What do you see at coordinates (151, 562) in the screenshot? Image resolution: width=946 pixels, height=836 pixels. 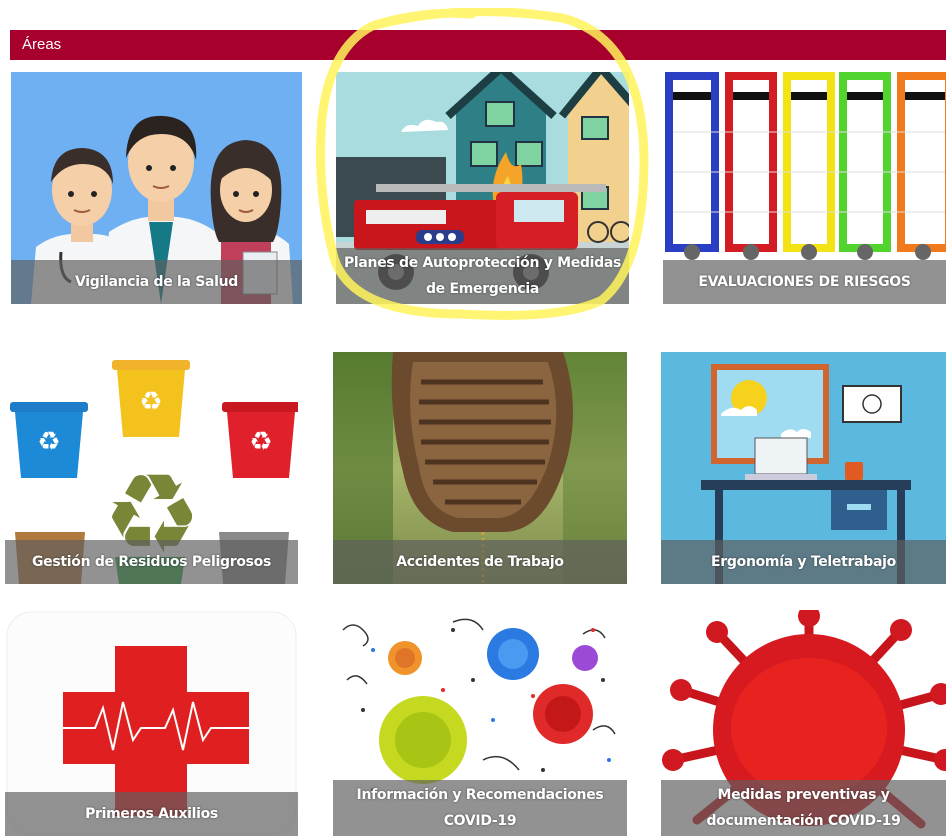 I see `tile-caption: Gestión de Residuos Peligrosos` at bounding box center [151, 562].